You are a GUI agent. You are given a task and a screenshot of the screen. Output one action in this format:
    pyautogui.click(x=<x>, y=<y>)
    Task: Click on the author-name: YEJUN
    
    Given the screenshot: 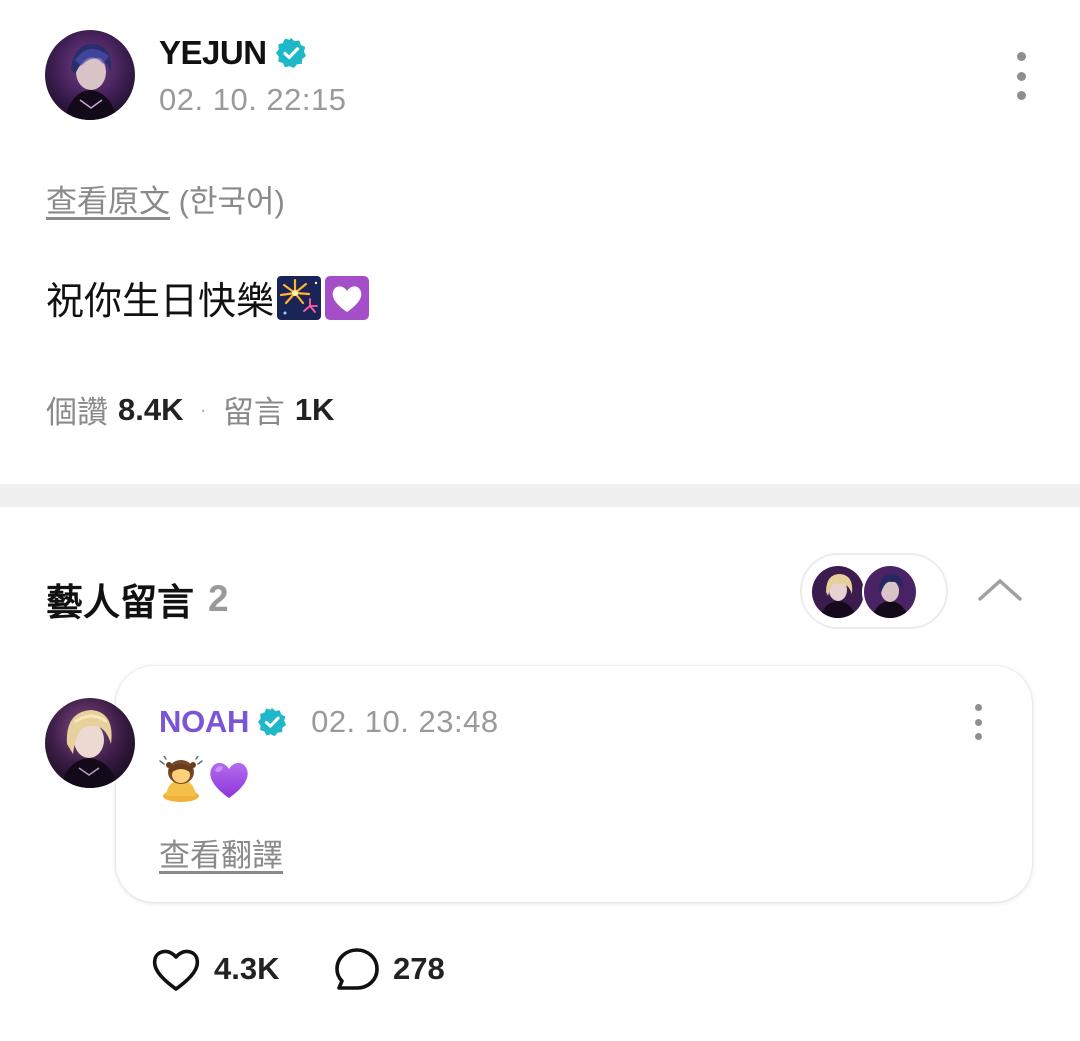 What is the action you would take?
    pyautogui.click(x=213, y=53)
    